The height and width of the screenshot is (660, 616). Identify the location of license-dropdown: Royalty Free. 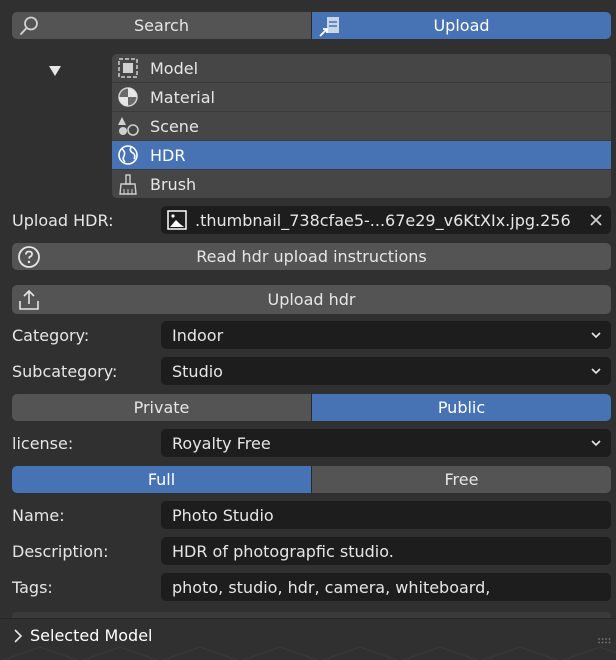
(386, 443).